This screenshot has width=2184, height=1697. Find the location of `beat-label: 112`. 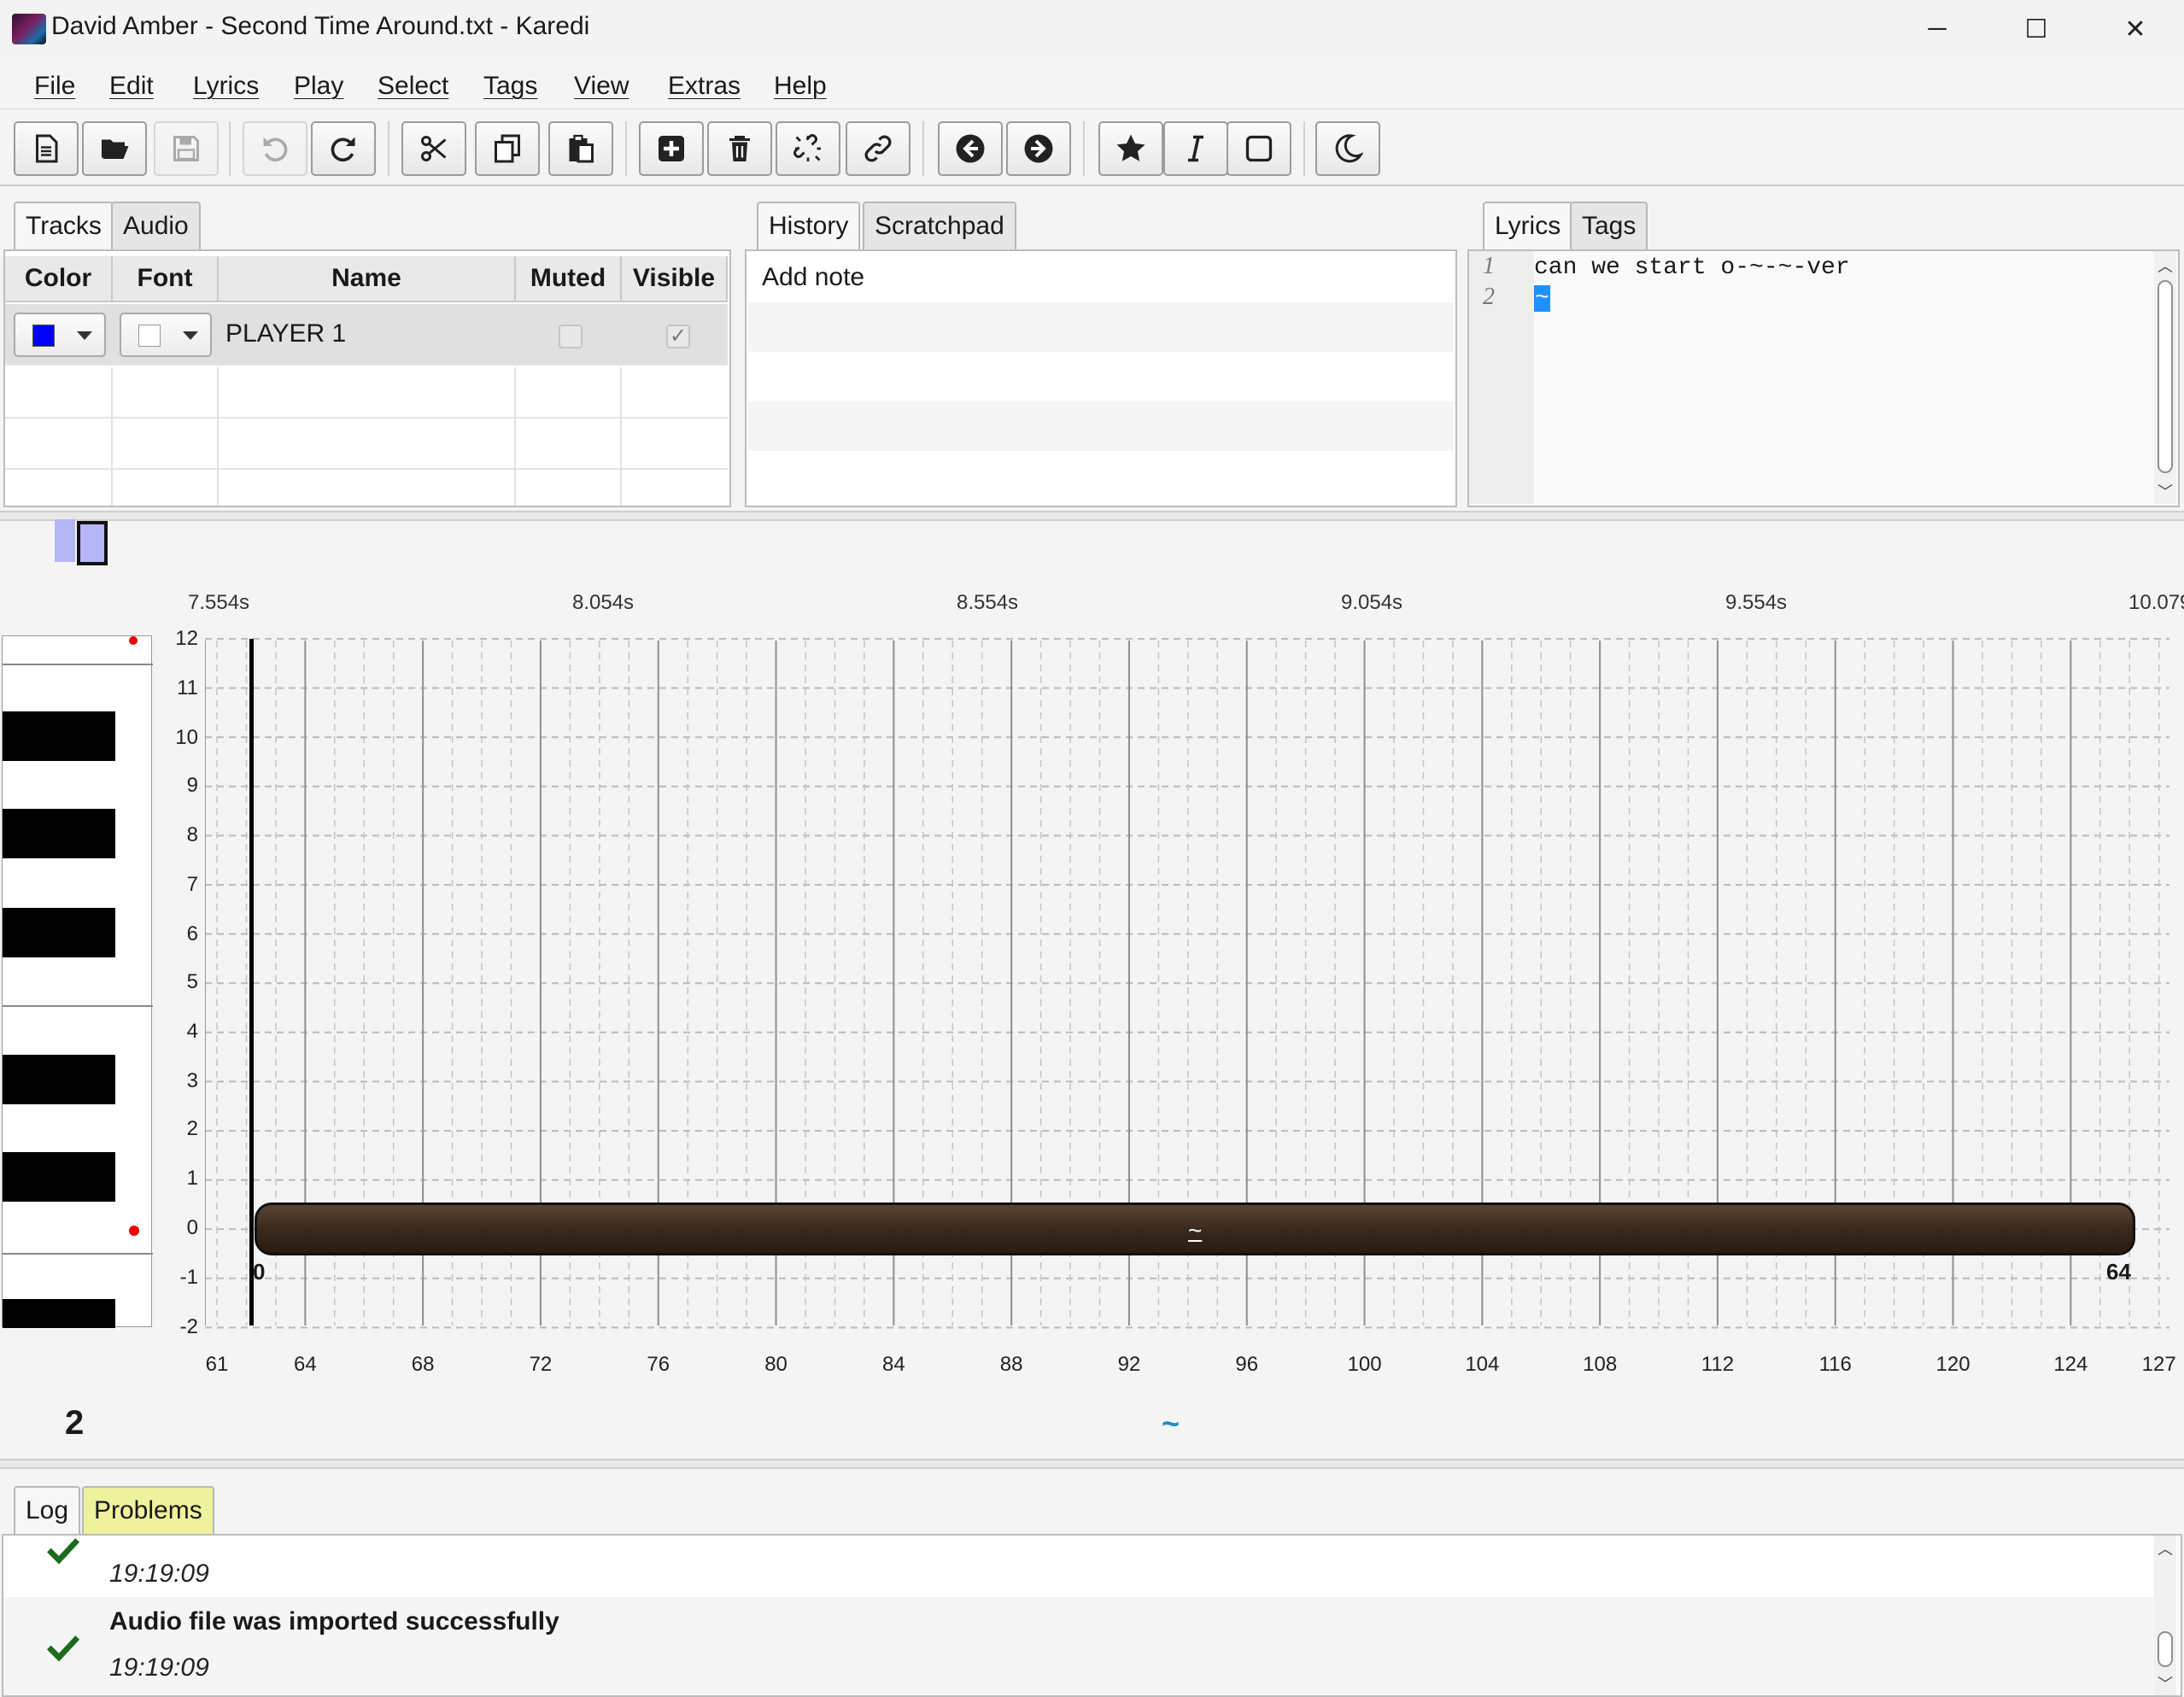

beat-label: 112 is located at coordinates (1718, 1364).